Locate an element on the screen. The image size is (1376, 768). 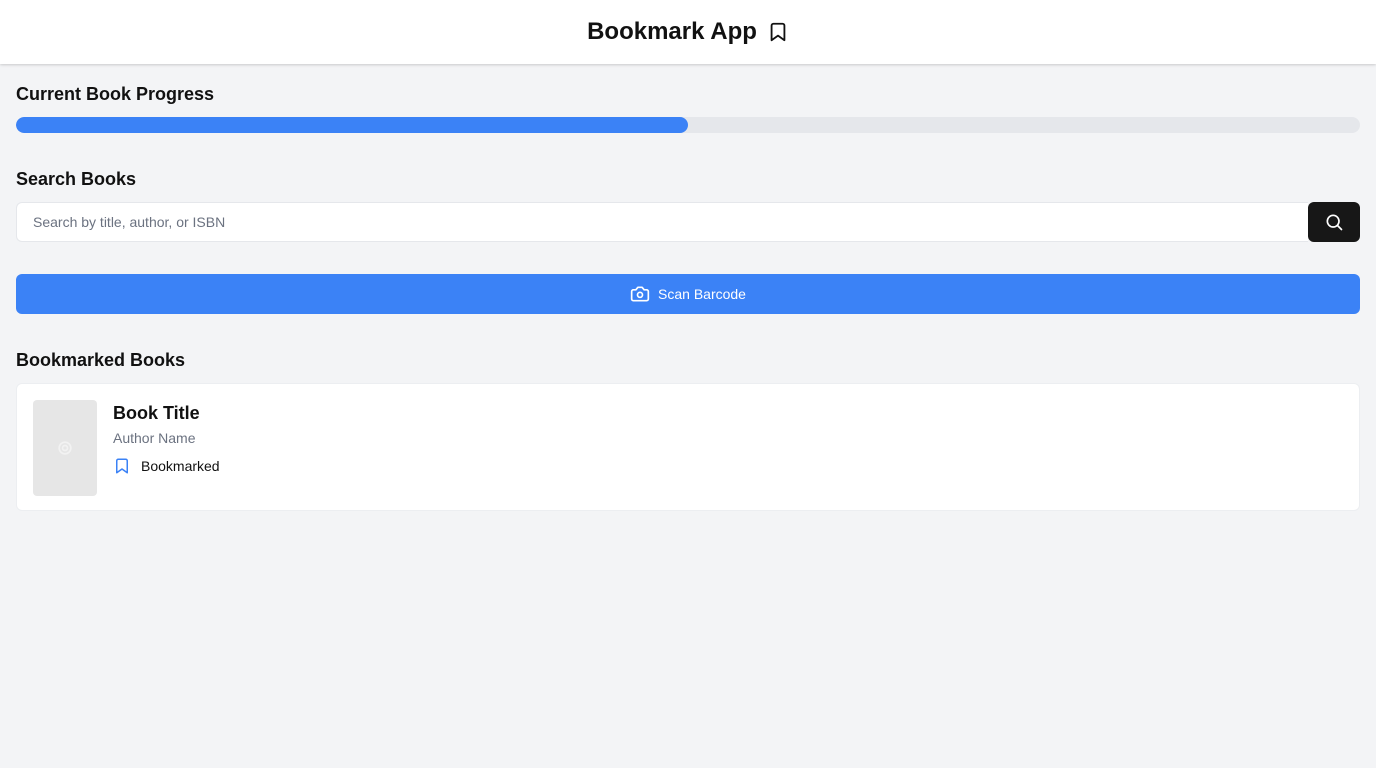
search-input is located at coordinates (662, 222).